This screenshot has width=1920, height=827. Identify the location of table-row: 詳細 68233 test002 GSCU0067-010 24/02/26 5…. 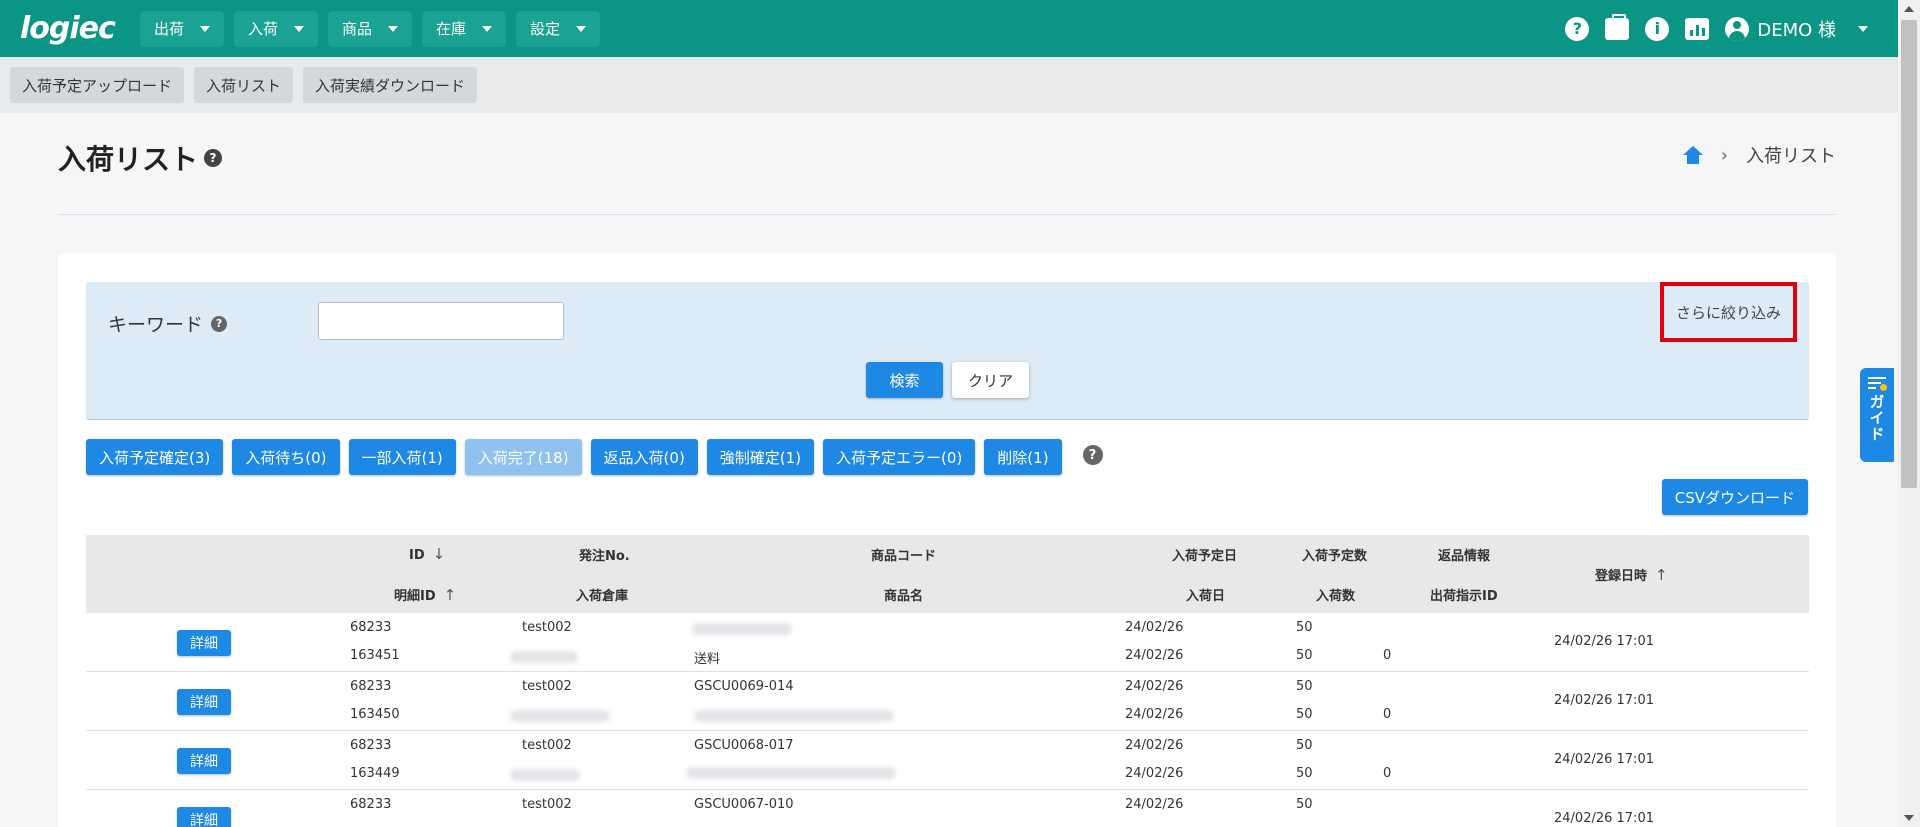
(947, 808).